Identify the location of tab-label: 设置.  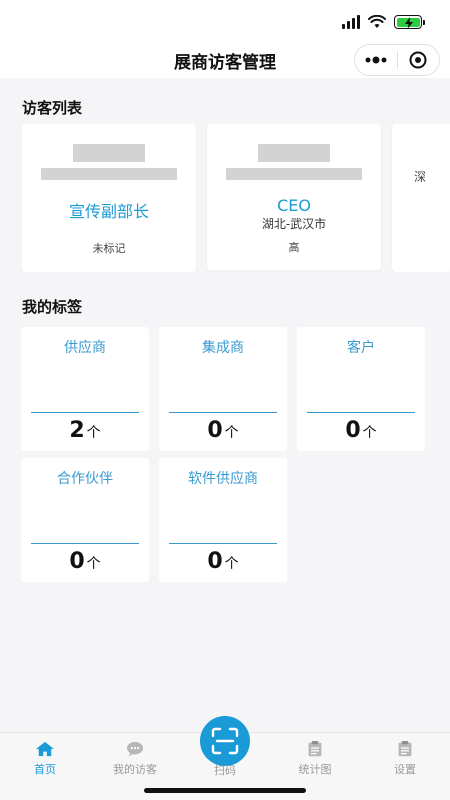
(405, 769).